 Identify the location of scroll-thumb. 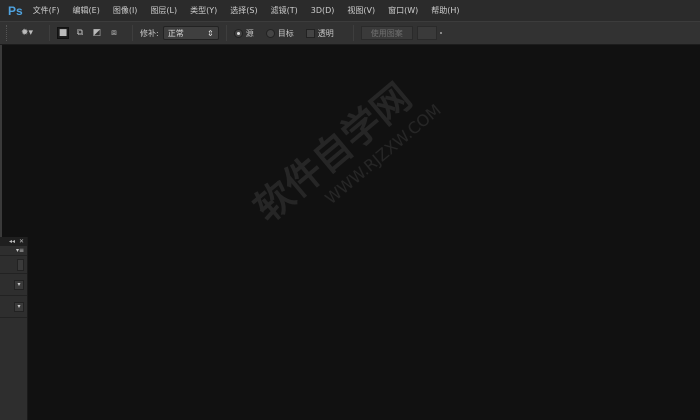
(20, 264).